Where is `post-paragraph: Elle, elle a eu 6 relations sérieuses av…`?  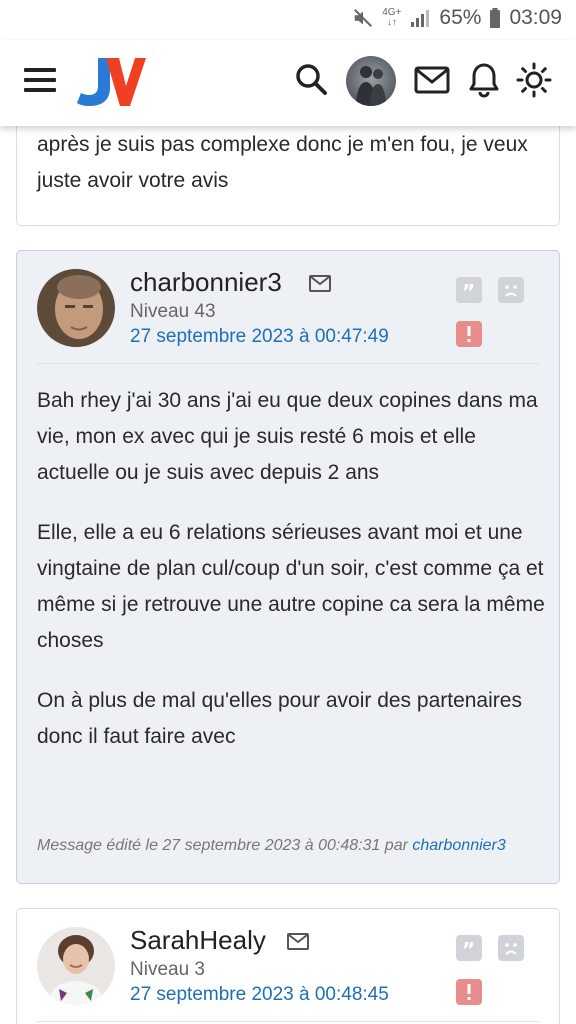
post-paragraph: Elle, elle a eu 6 relations sérieuses av… is located at coordinates (291, 586).